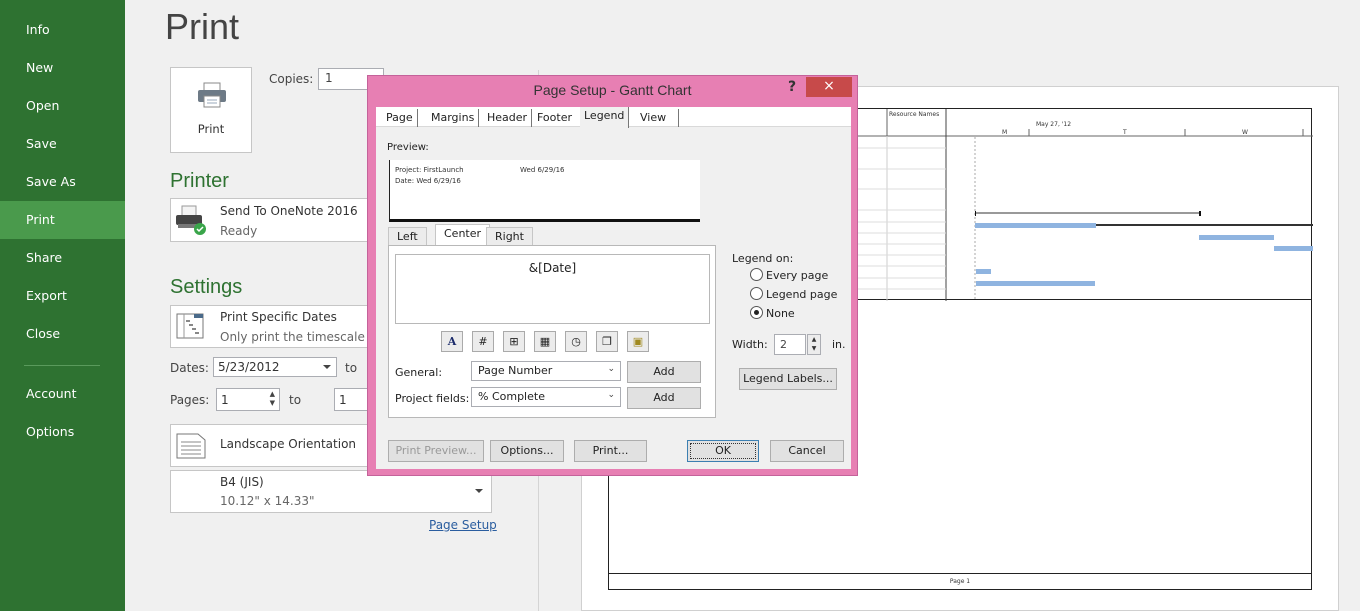  I want to click on dates-from-select: 5/23/2012, so click(275, 367).